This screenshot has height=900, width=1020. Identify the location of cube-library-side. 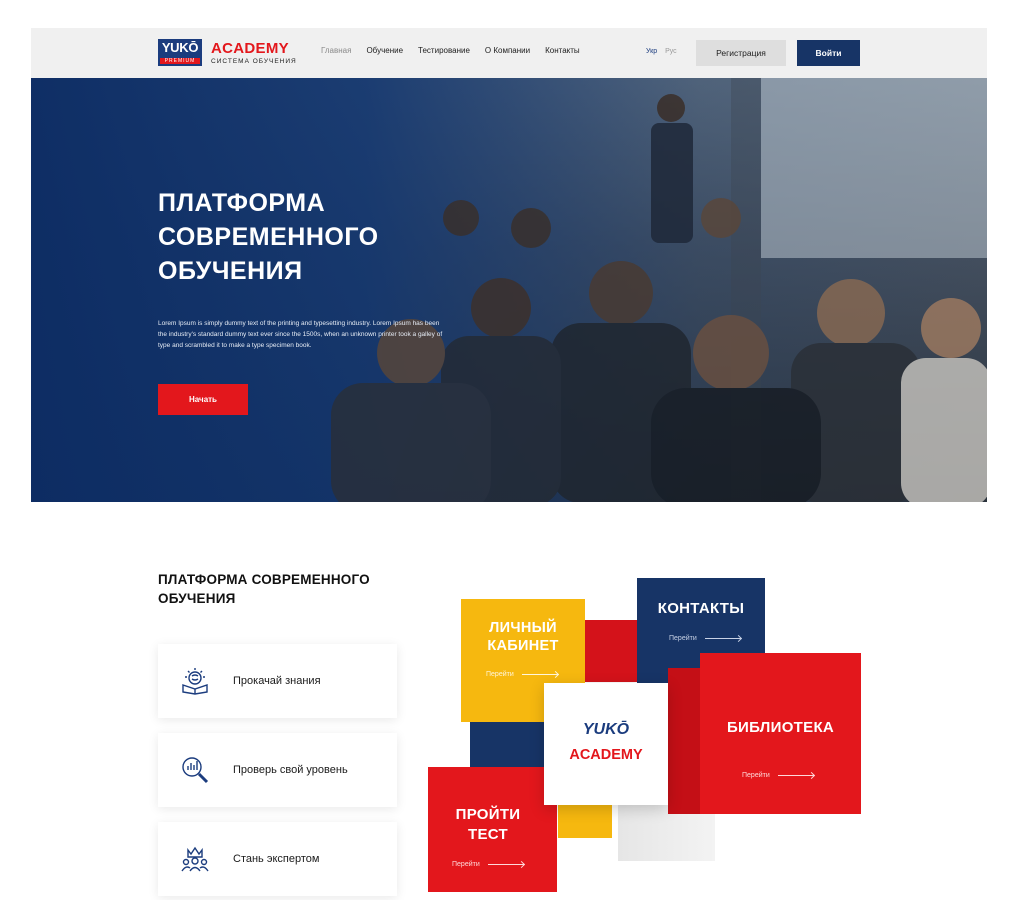
(684, 741).